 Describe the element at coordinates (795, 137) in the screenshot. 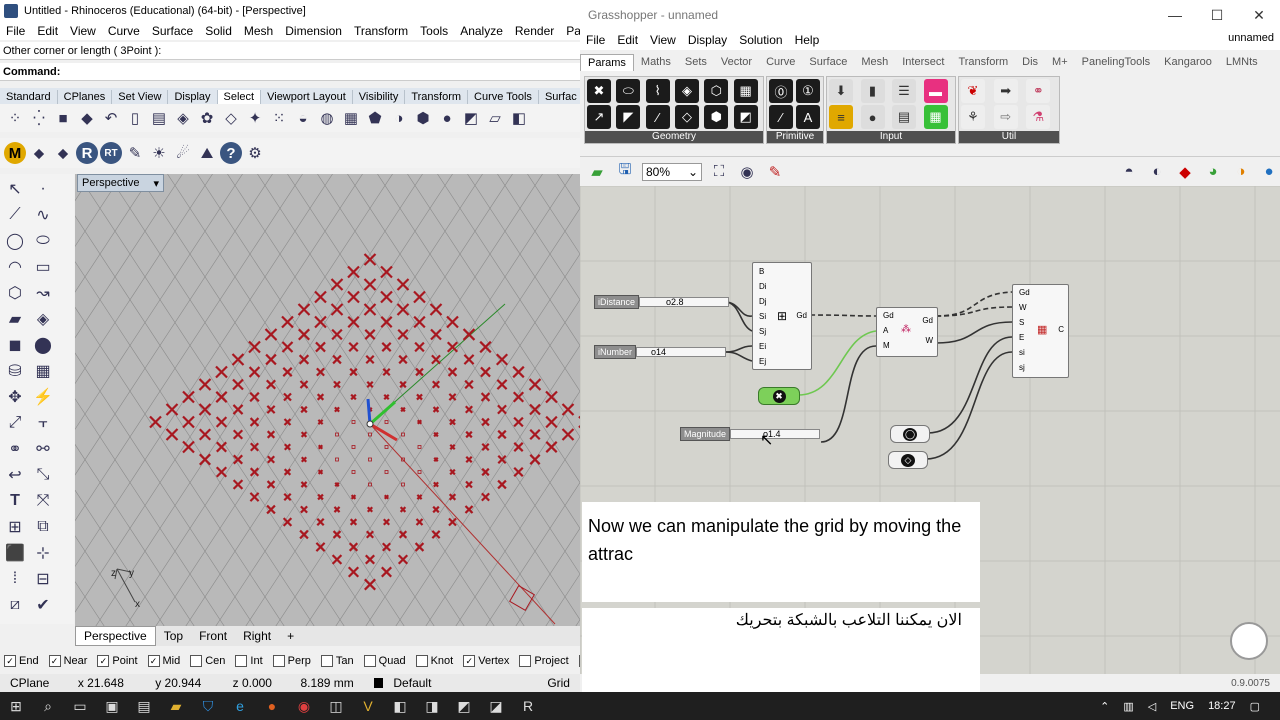

I see `primitive-group-label: Primitive` at that location.